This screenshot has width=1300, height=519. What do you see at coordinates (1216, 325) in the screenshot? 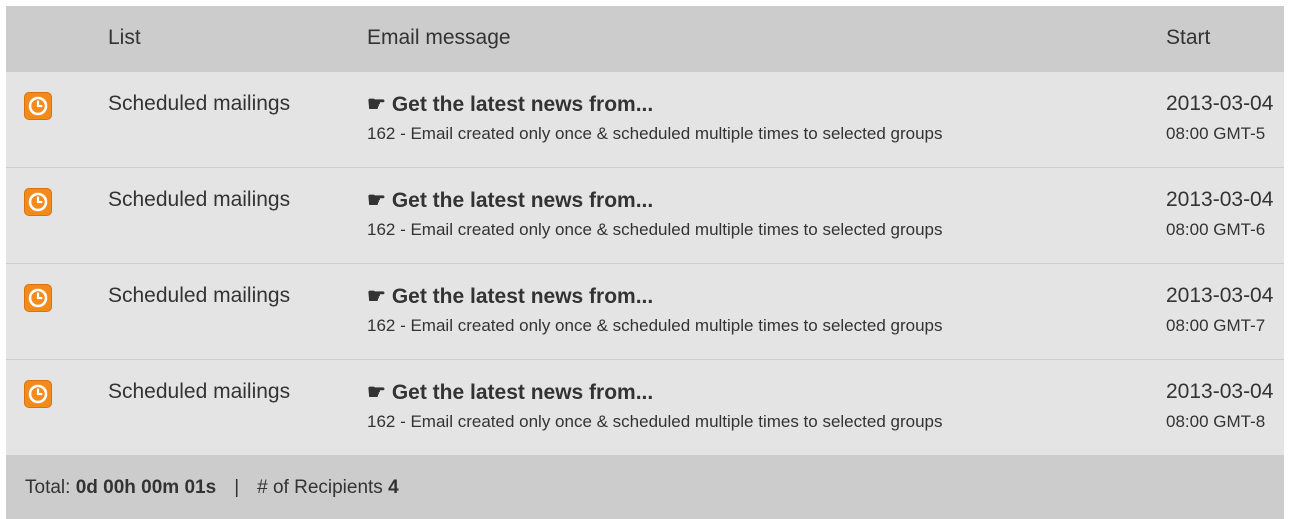
I see `row-start-time: 08:00 GMT-7` at bounding box center [1216, 325].